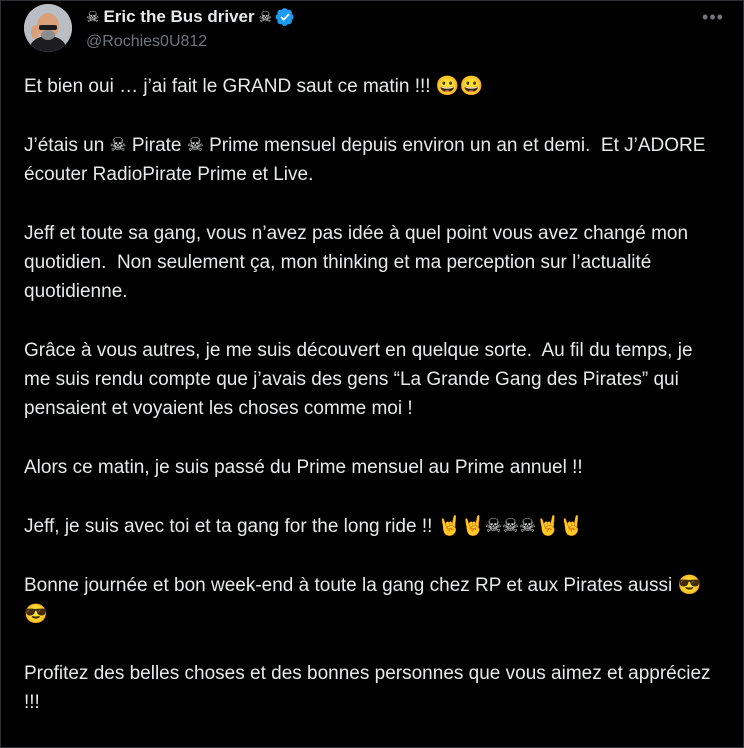 This screenshot has width=744, height=748. I want to click on user-handle: @Rochies0U812, so click(385, 42).